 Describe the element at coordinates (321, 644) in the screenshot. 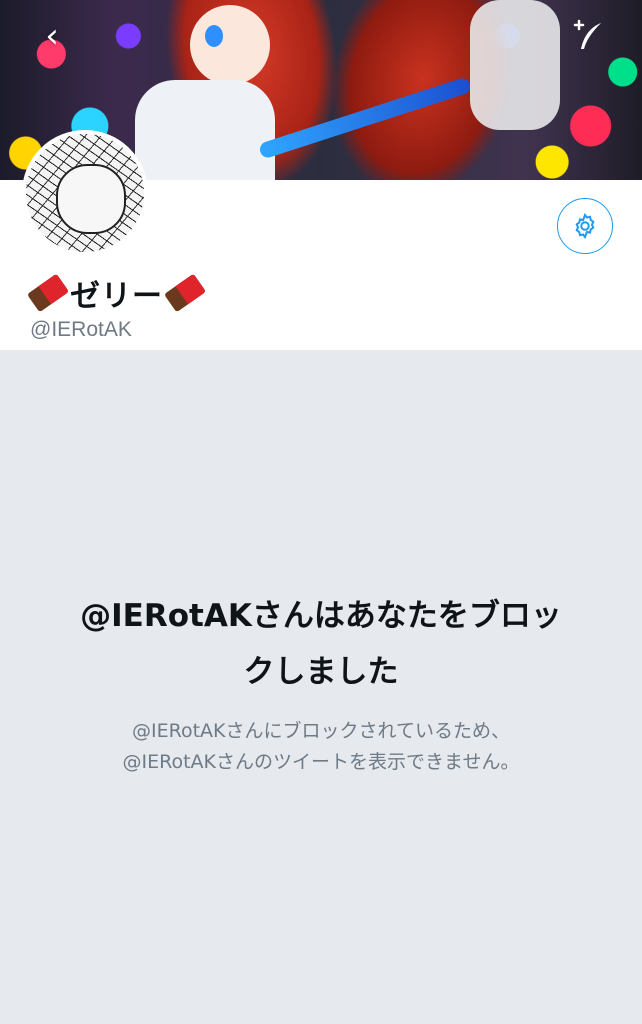

I see `blocked-title: @IERotAKさんはあなたをブロッ クしました` at that location.